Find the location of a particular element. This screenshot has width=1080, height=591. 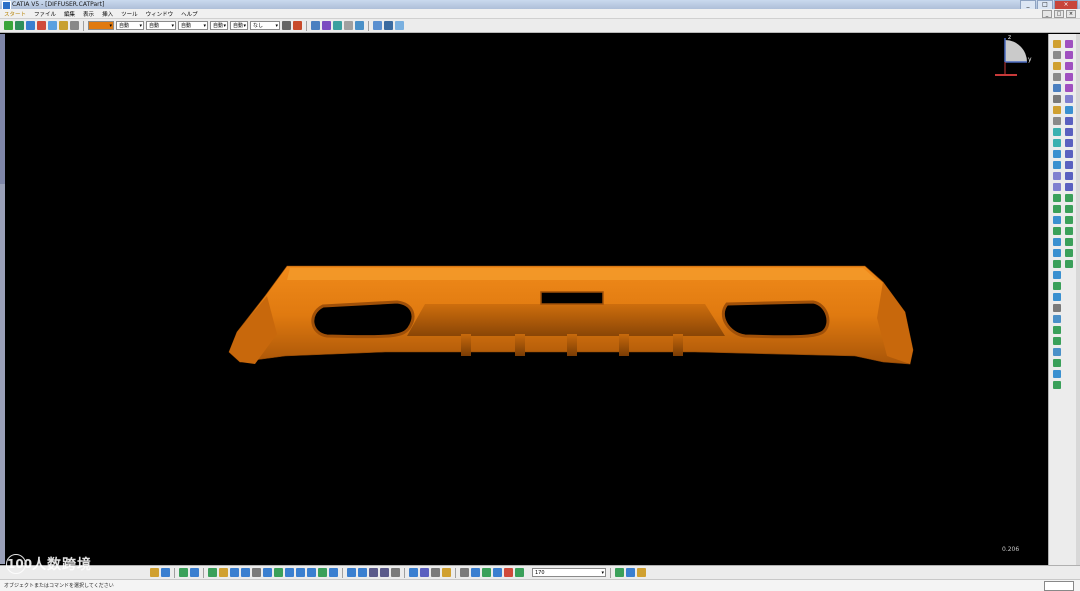

menu-edit: 編集 is located at coordinates (69, 14).